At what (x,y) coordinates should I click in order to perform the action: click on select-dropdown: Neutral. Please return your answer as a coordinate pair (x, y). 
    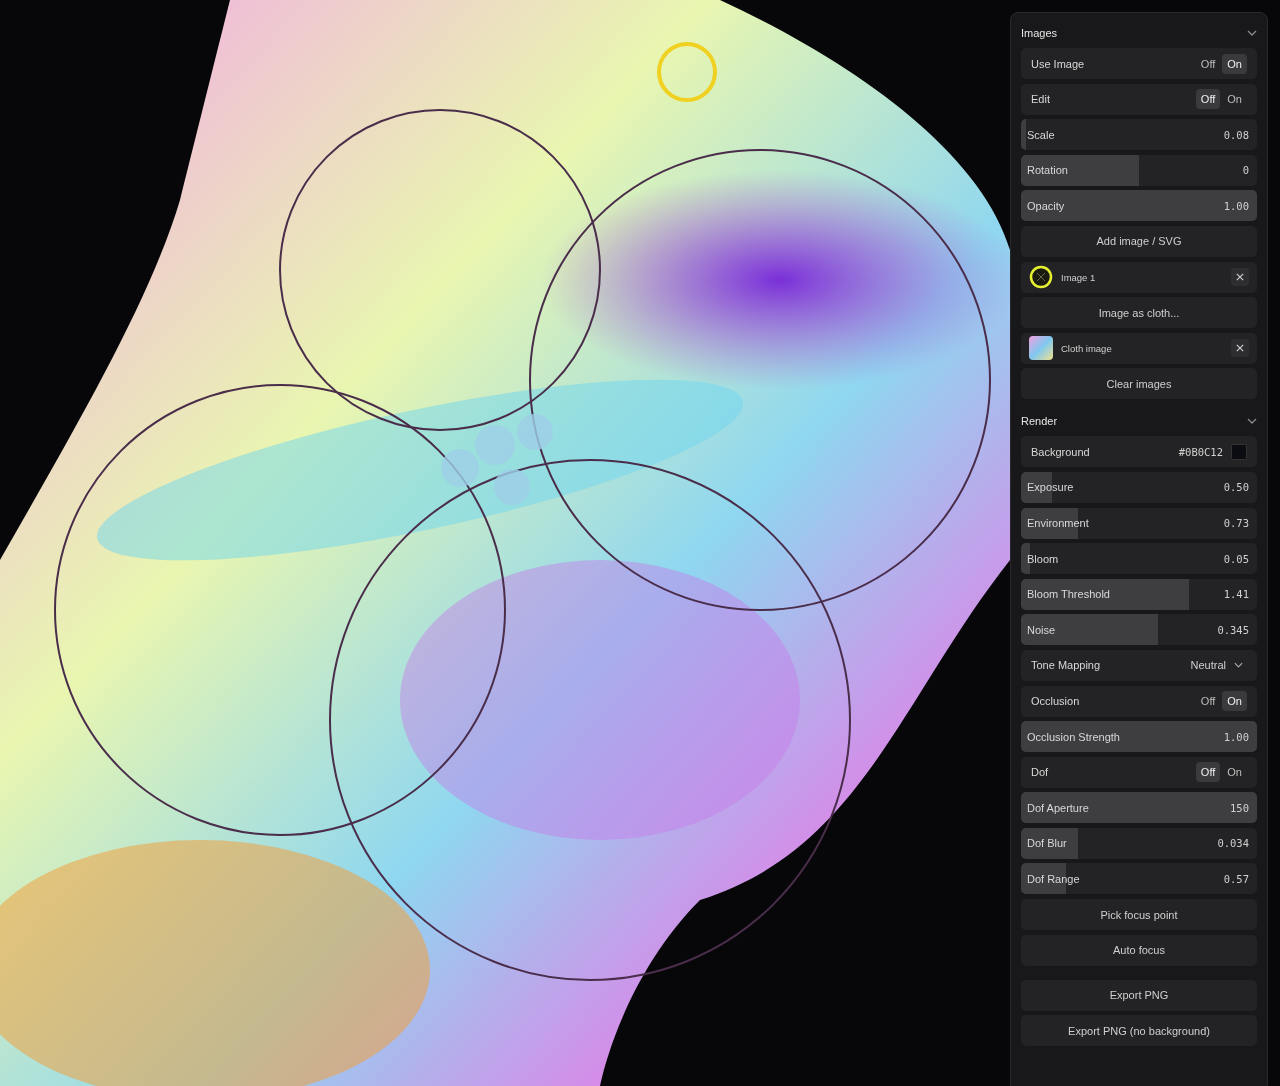
    Looking at the image, I should click on (1216, 665).